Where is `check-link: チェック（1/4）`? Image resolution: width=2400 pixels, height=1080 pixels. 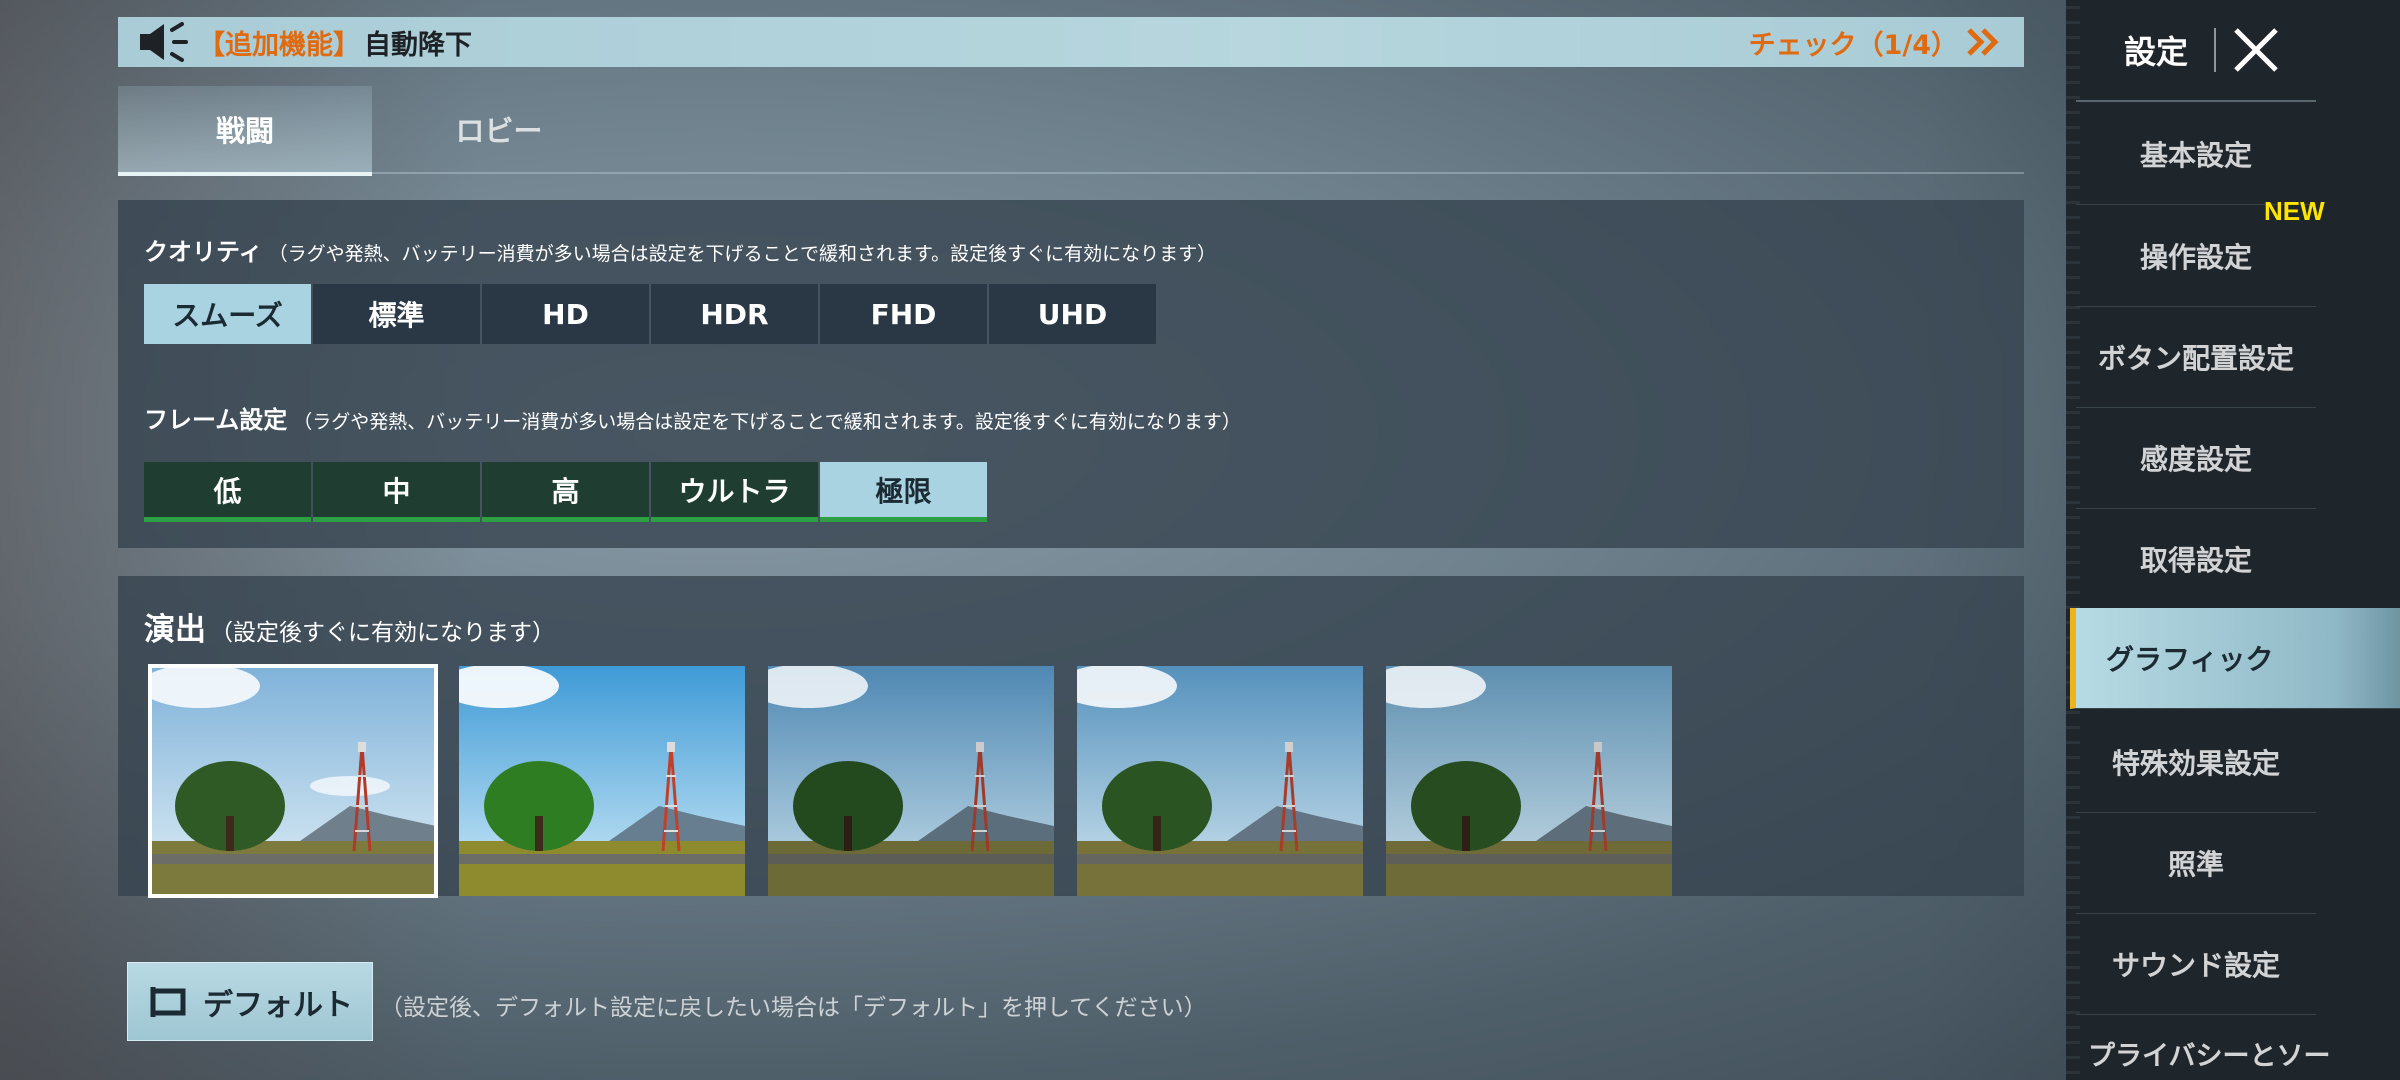
check-link: チェック（1/4） is located at coordinates (1874, 42).